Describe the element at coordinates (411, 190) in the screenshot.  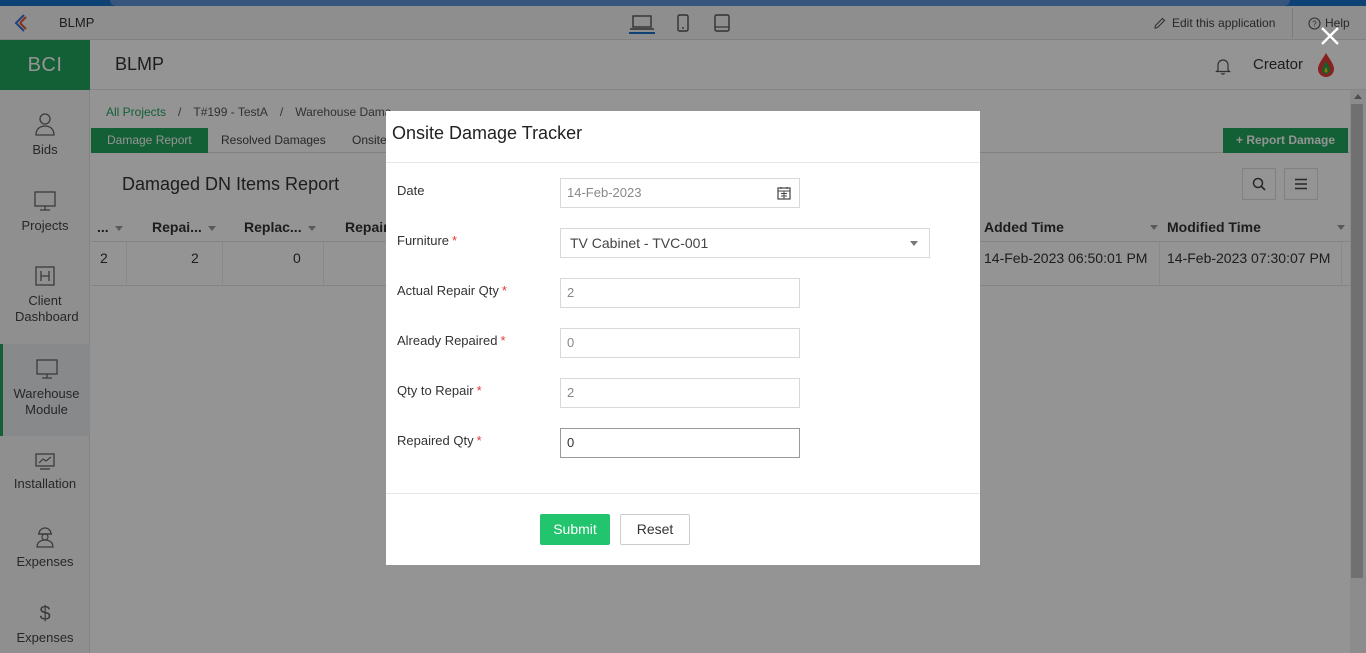
I see `date-label: Date` at that location.